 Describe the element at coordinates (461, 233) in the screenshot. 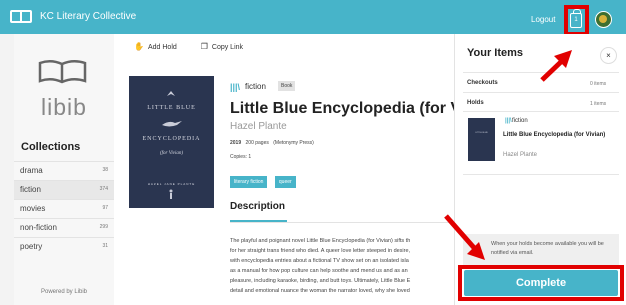

I see `arrow-to-complete` at that location.